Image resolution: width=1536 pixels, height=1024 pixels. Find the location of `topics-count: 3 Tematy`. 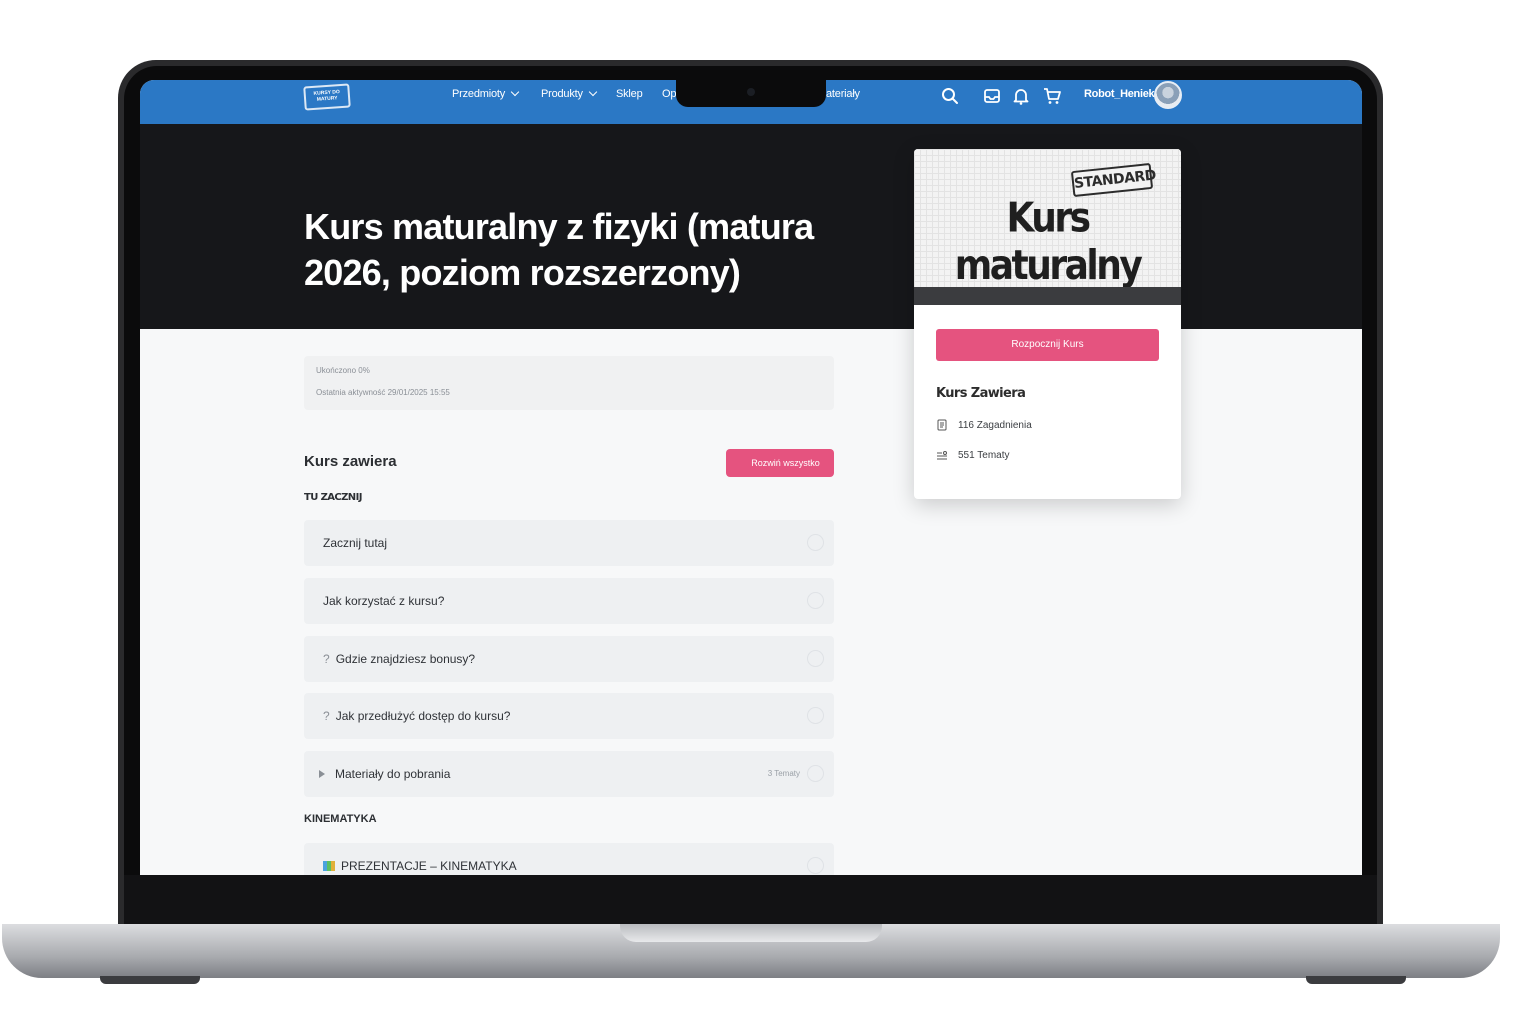

topics-count: 3 Tematy is located at coordinates (783, 773).